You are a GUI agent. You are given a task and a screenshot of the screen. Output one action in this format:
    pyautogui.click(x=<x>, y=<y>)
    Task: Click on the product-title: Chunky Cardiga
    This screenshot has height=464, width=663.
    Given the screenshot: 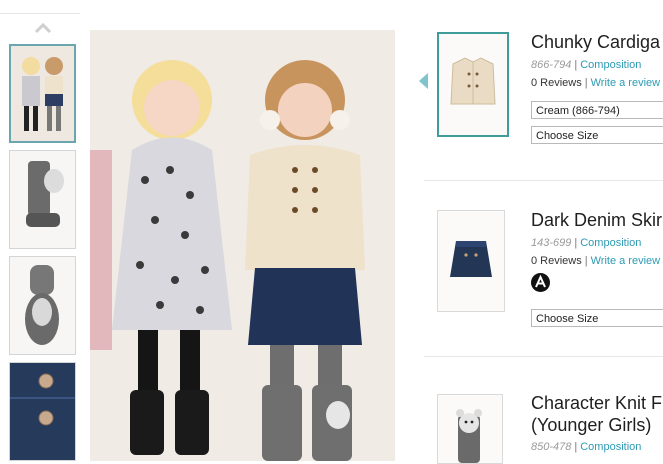 What is the action you would take?
    pyautogui.click(x=595, y=42)
    